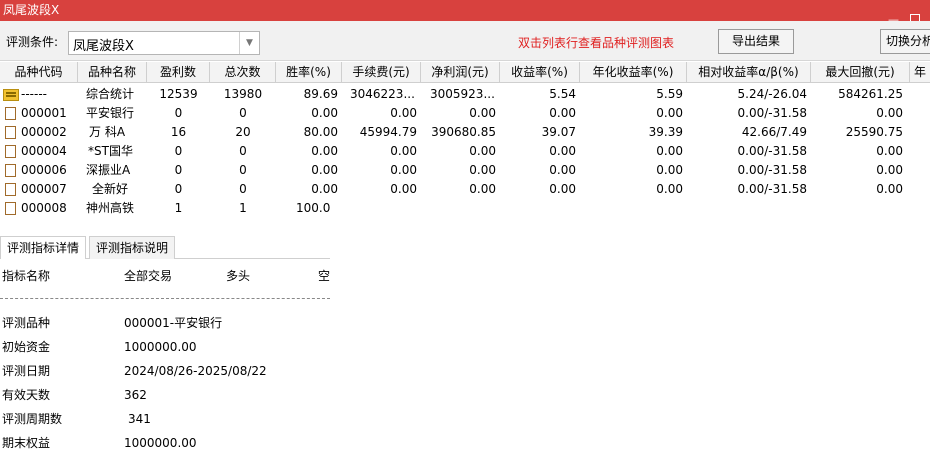 This screenshot has height=459, width=930. I want to click on cell-code: 000001, so click(44, 113).